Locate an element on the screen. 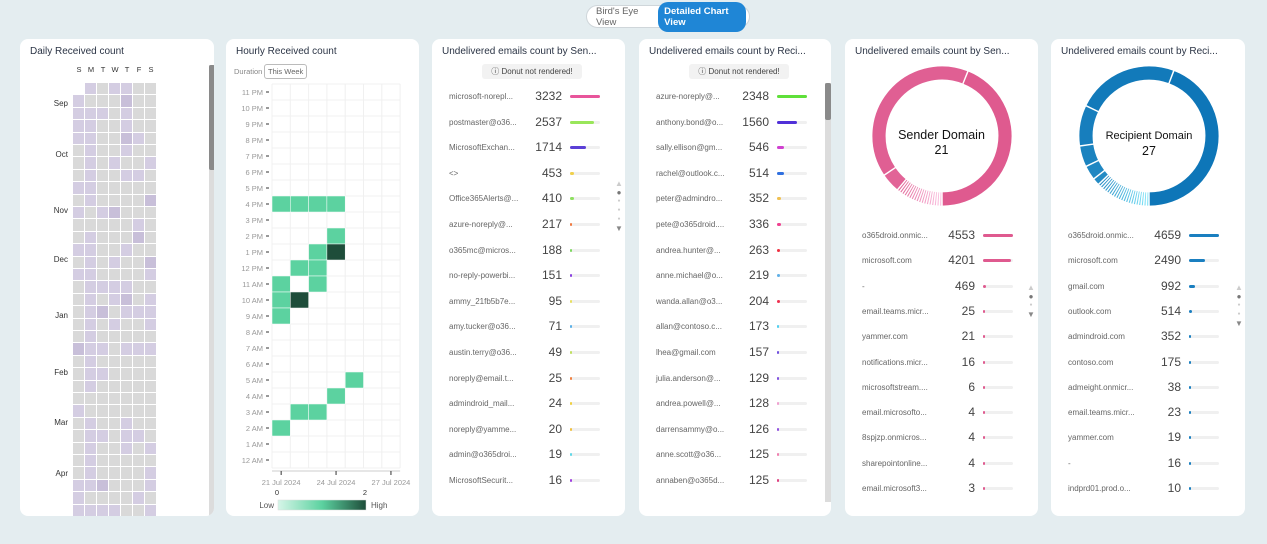 Image resolution: width=1267 pixels, height=544 pixels. list-item: anne.scott@o36... 125 is located at coordinates (735, 455).